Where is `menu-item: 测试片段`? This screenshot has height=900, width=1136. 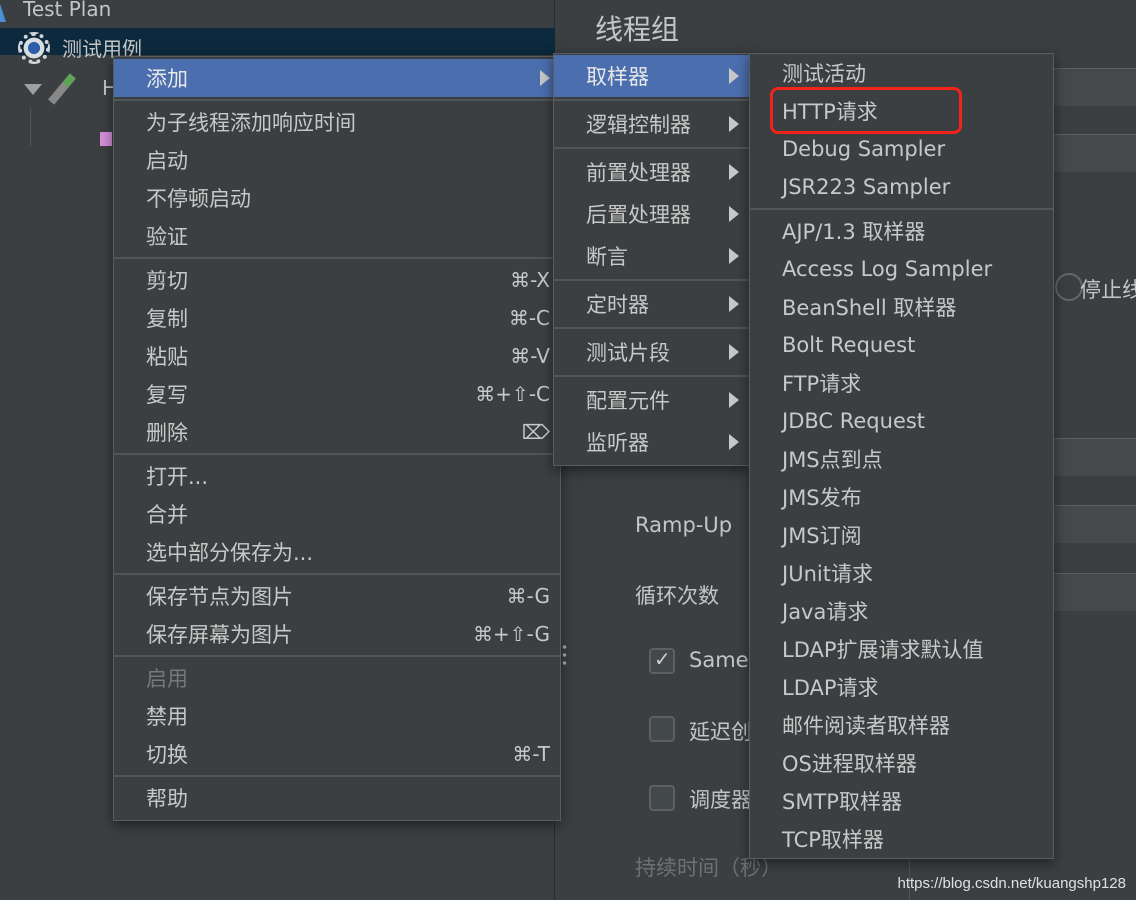
menu-item: 测试片段 is located at coordinates (651, 352).